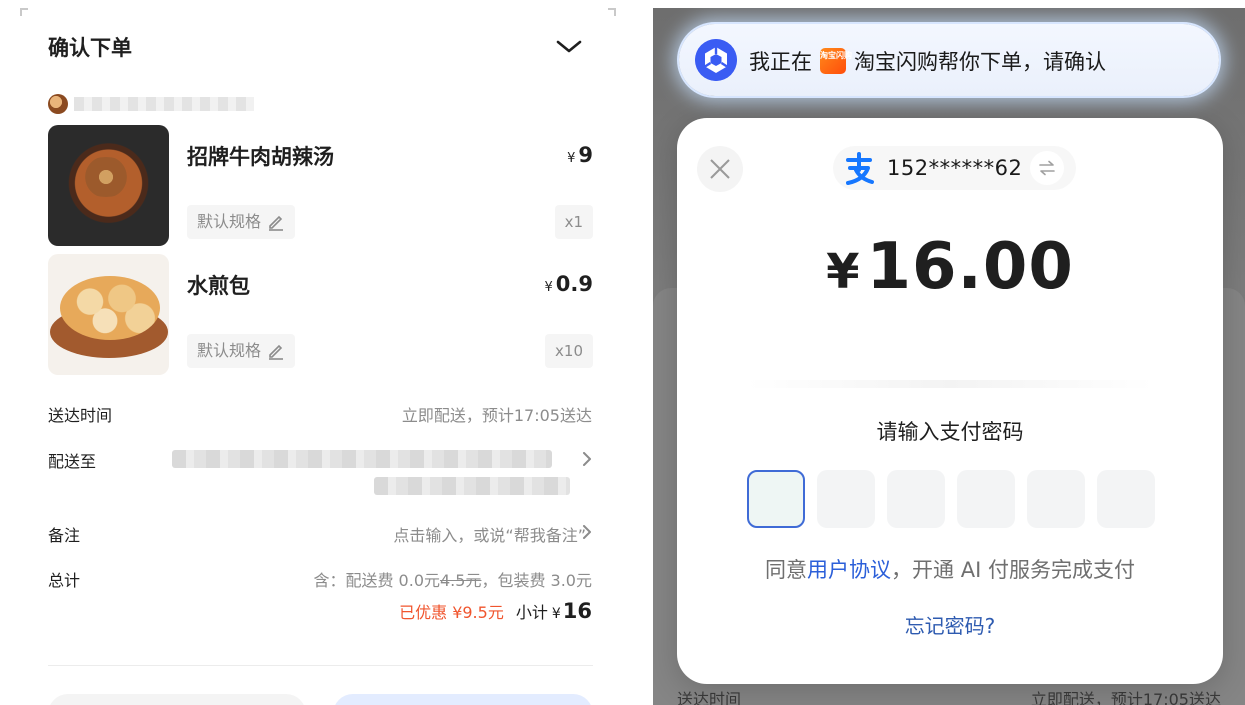 This screenshot has width=1245, height=705. What do you see at coordinates (569, 46) in the screenshot?
I see `chevron-down-icon` at bounding box center [569, 46].